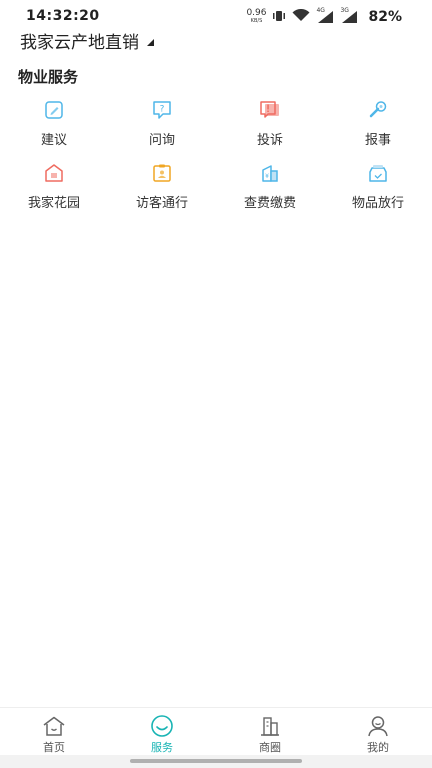 This screenshot has width=432, height=768. What do you see at coordinates (269, 203) in the screenshot?
I see `service-label: 查费缴费` at bounding box center [269, 203].